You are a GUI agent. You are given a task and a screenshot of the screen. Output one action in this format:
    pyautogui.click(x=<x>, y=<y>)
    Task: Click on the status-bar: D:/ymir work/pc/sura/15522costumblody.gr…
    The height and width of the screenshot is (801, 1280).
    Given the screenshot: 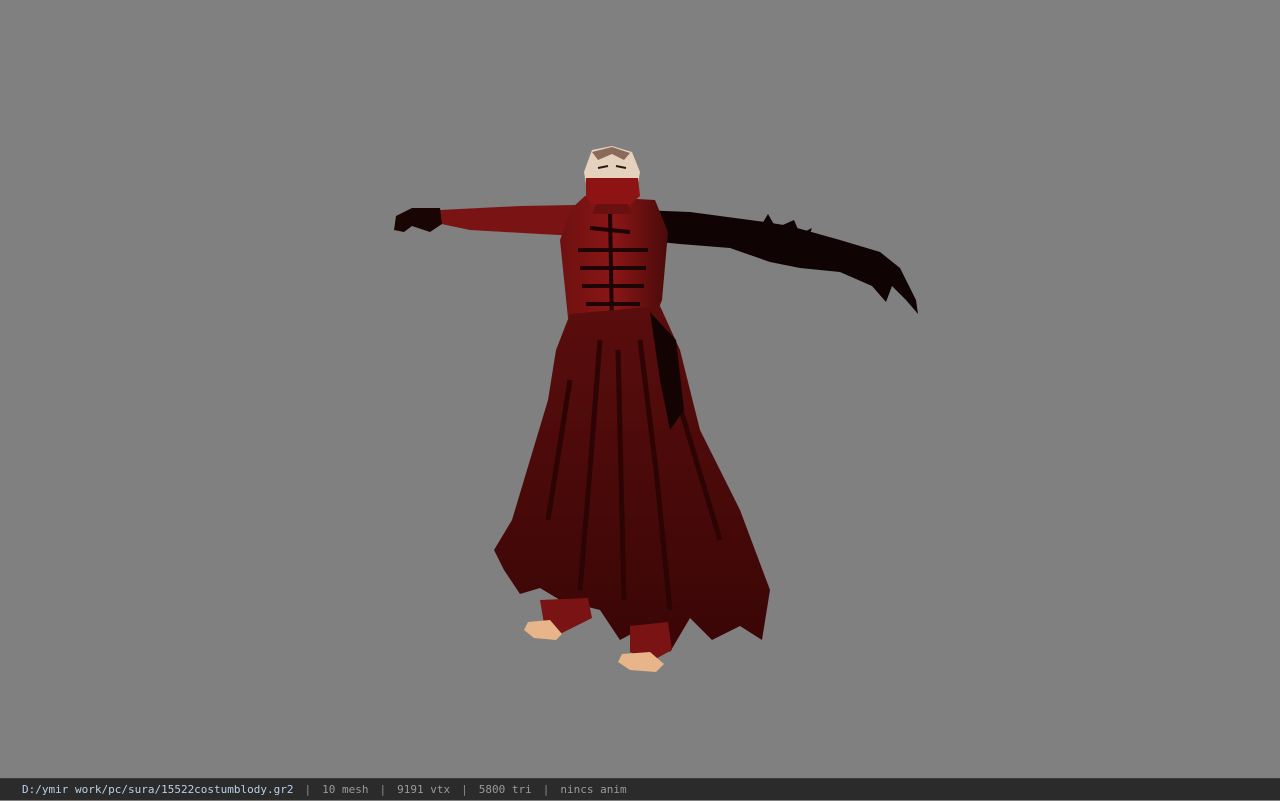 What is the action you would take?
    pyautogui.click(x=640, y=789)
    